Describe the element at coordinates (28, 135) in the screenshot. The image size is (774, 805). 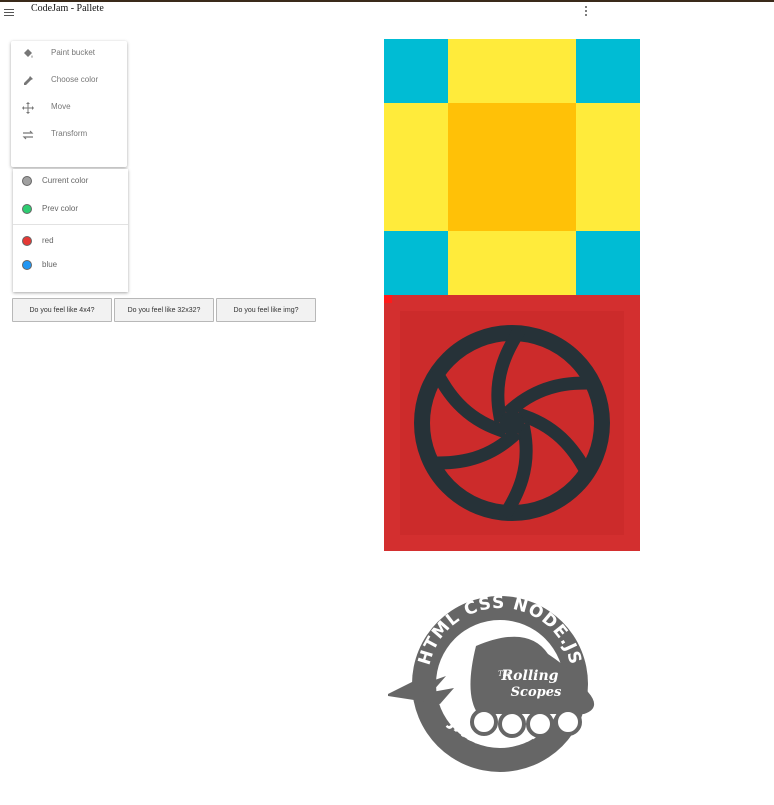
I see `transform-icon` at that location.